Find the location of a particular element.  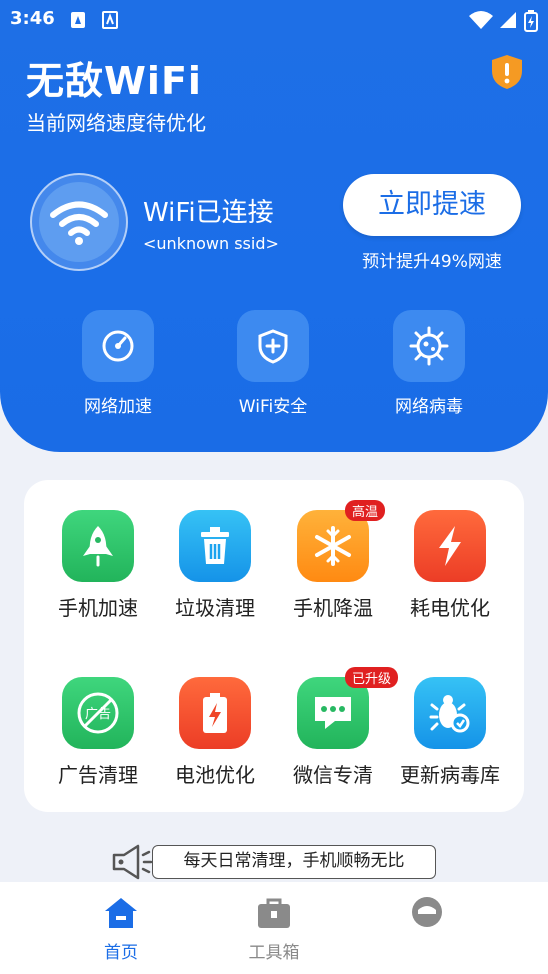

rocket-icon is located at coordinates (98, 546).